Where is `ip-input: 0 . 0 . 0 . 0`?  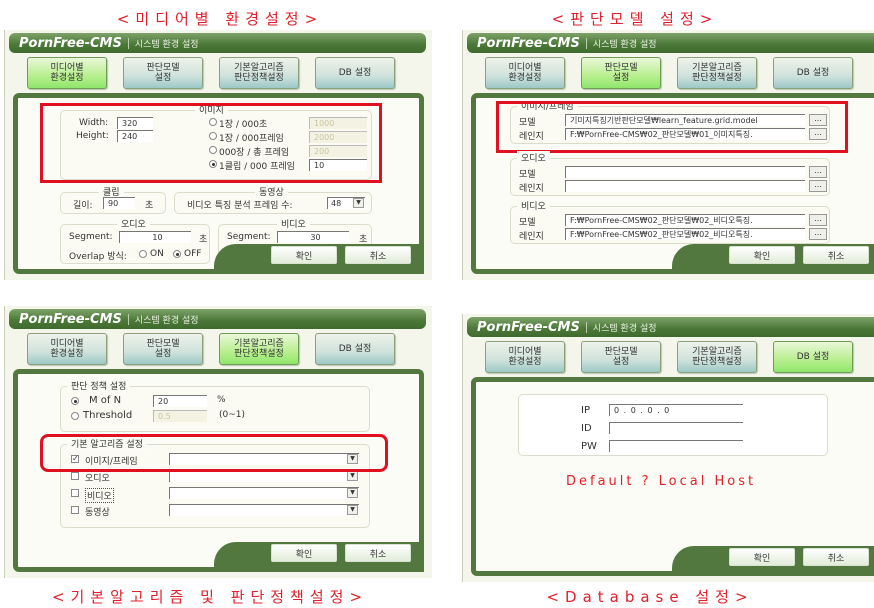
ip-input: 0 . 0 . 0 . 0 is located at coordinates (676, 410).